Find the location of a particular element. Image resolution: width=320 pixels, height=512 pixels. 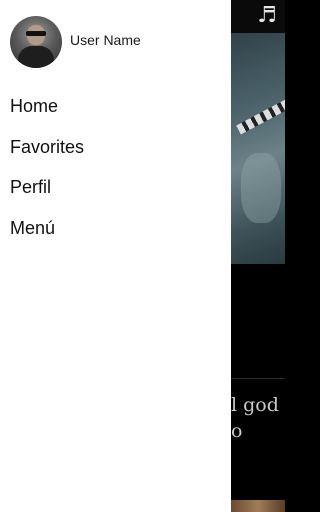

avatar-glasses is located at coordinates (36, 33).